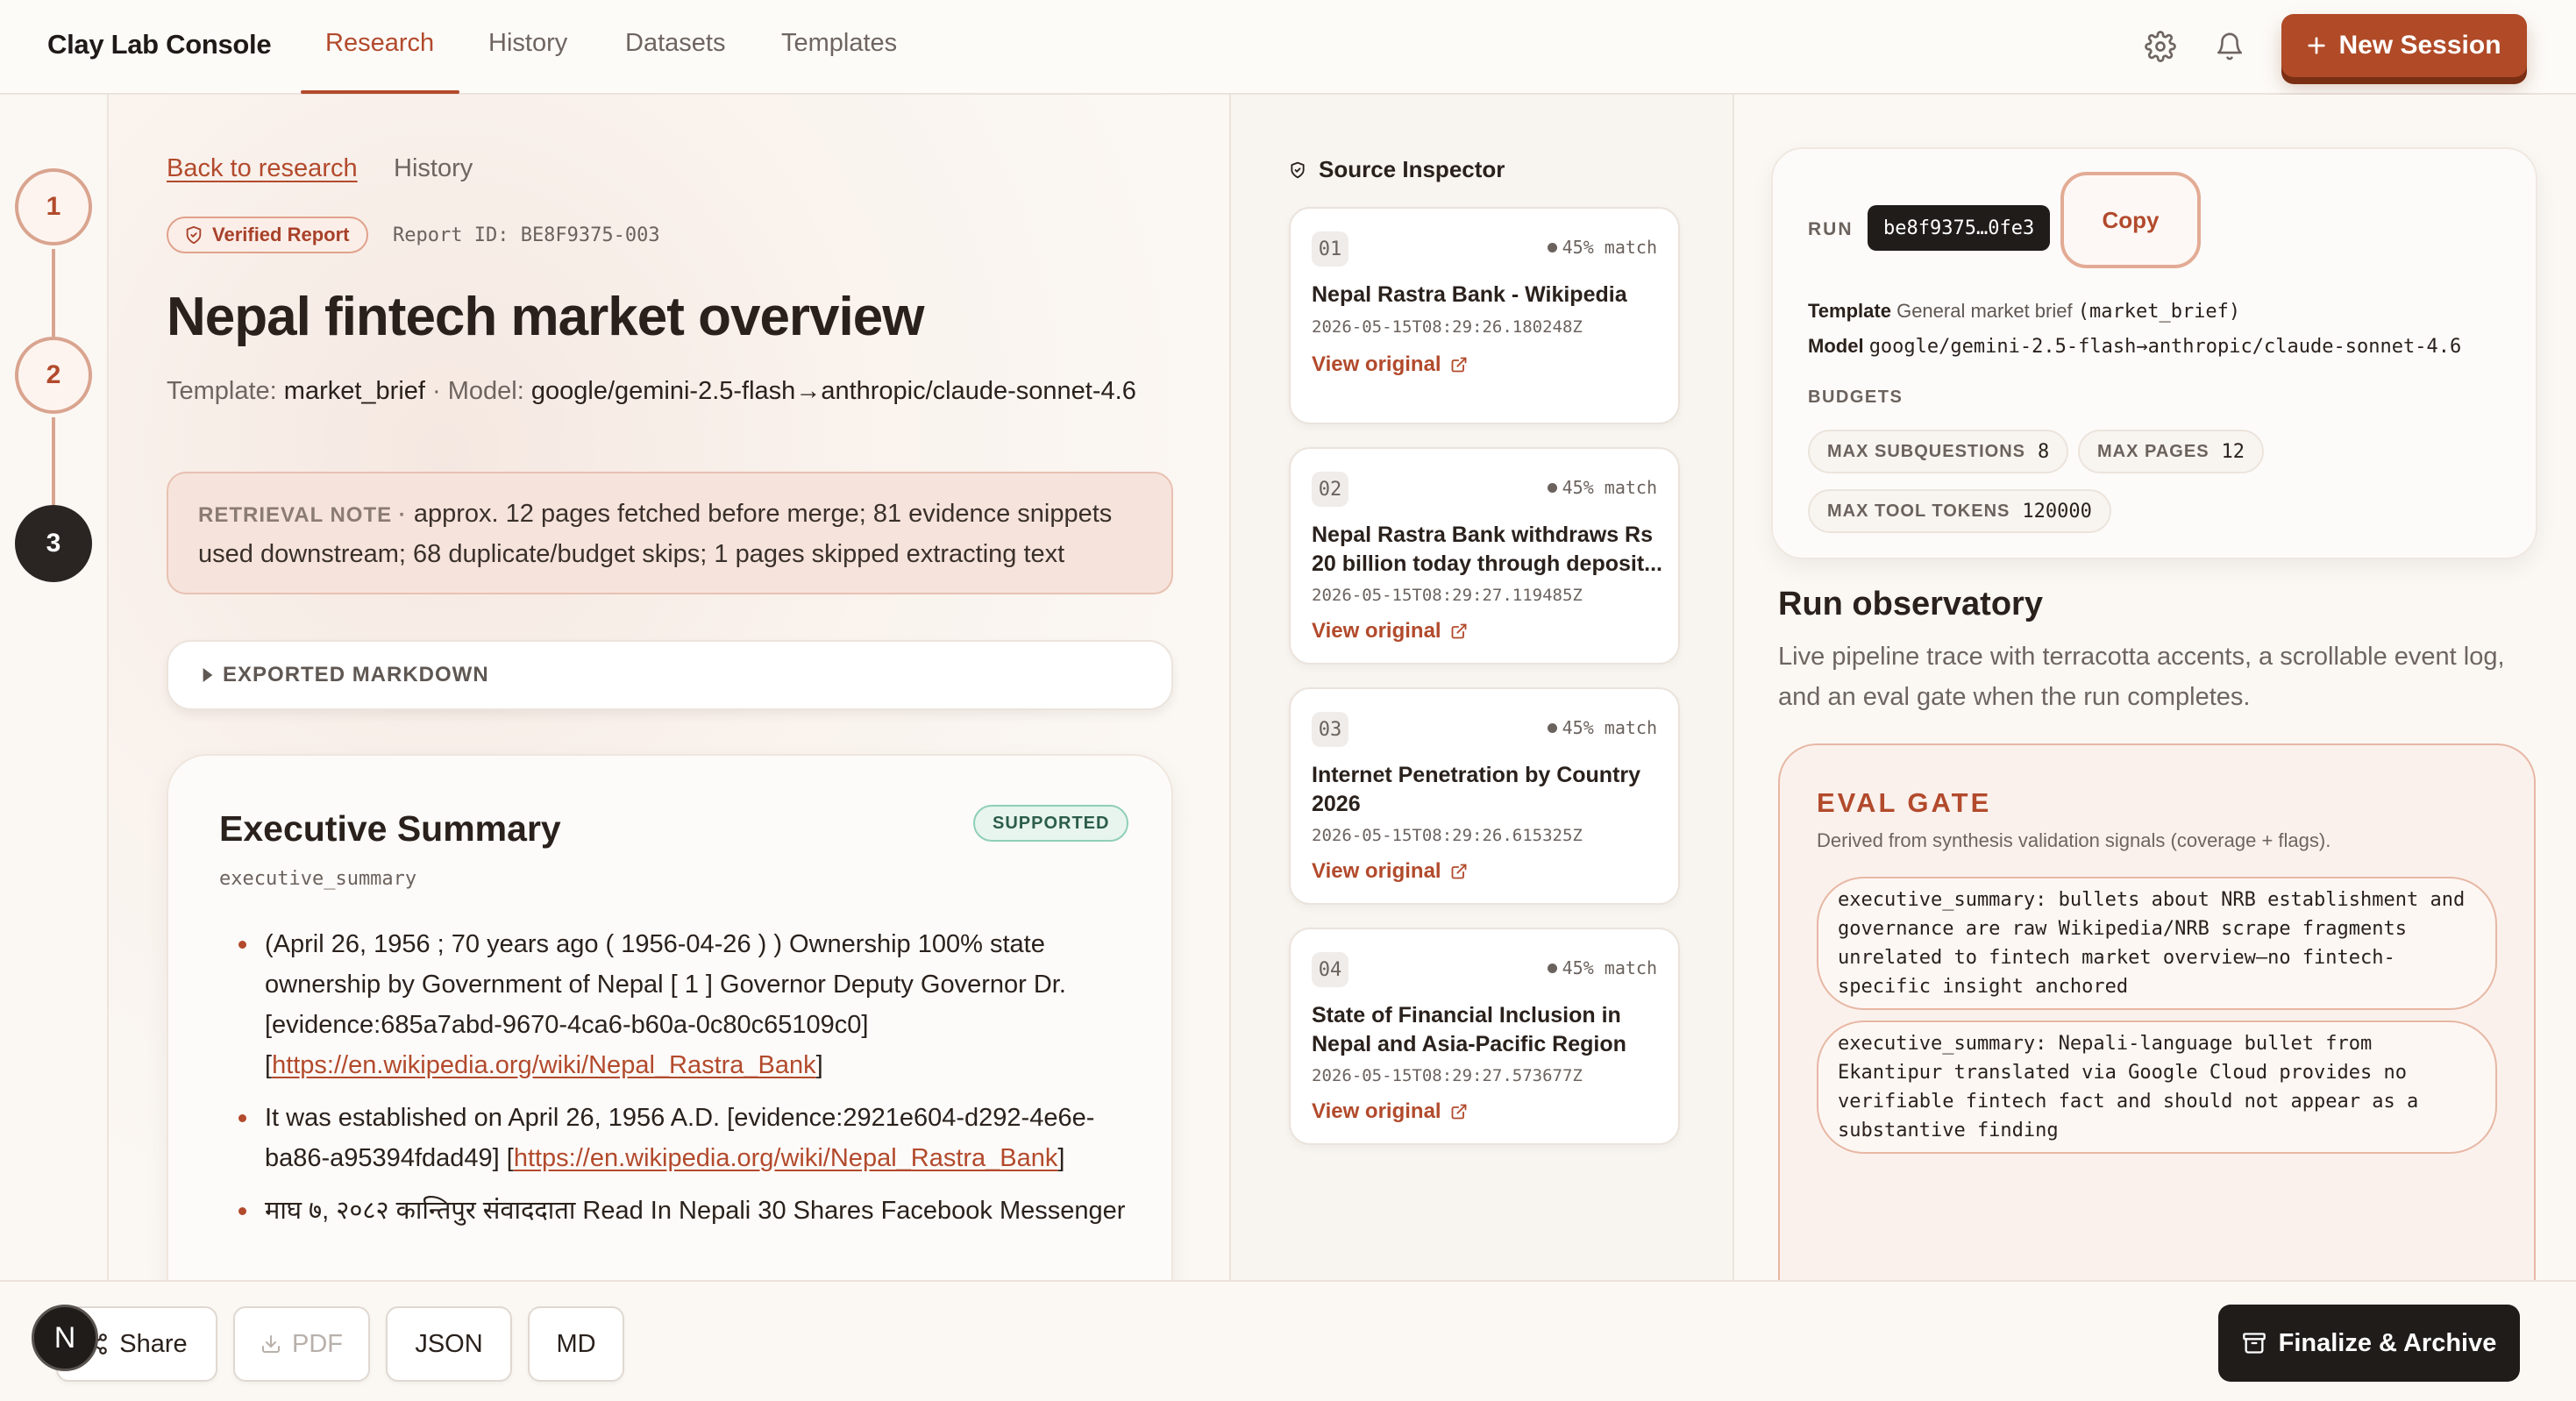  What do you see at coordinates (271, 1344) in the screenshot?
I see `download-icon` at bounding box center [271, 1344].